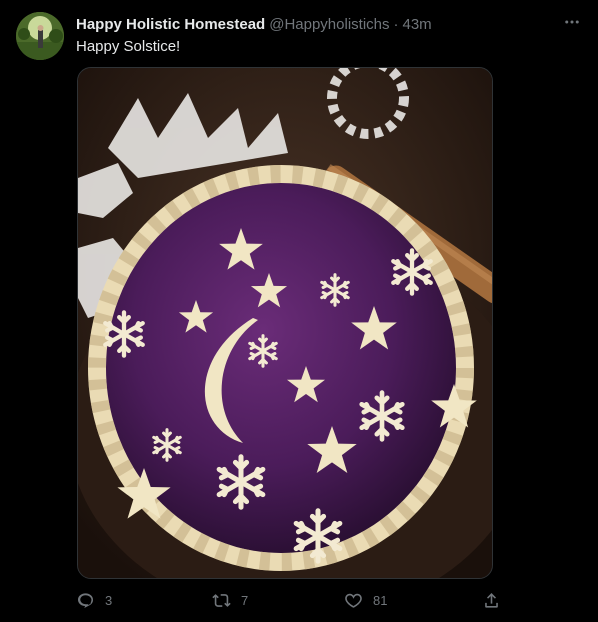 Image resolution: width=598 pixels, height=622 pixels. I want to click on tweet-actions: 3 7 81, so click(292, 600).